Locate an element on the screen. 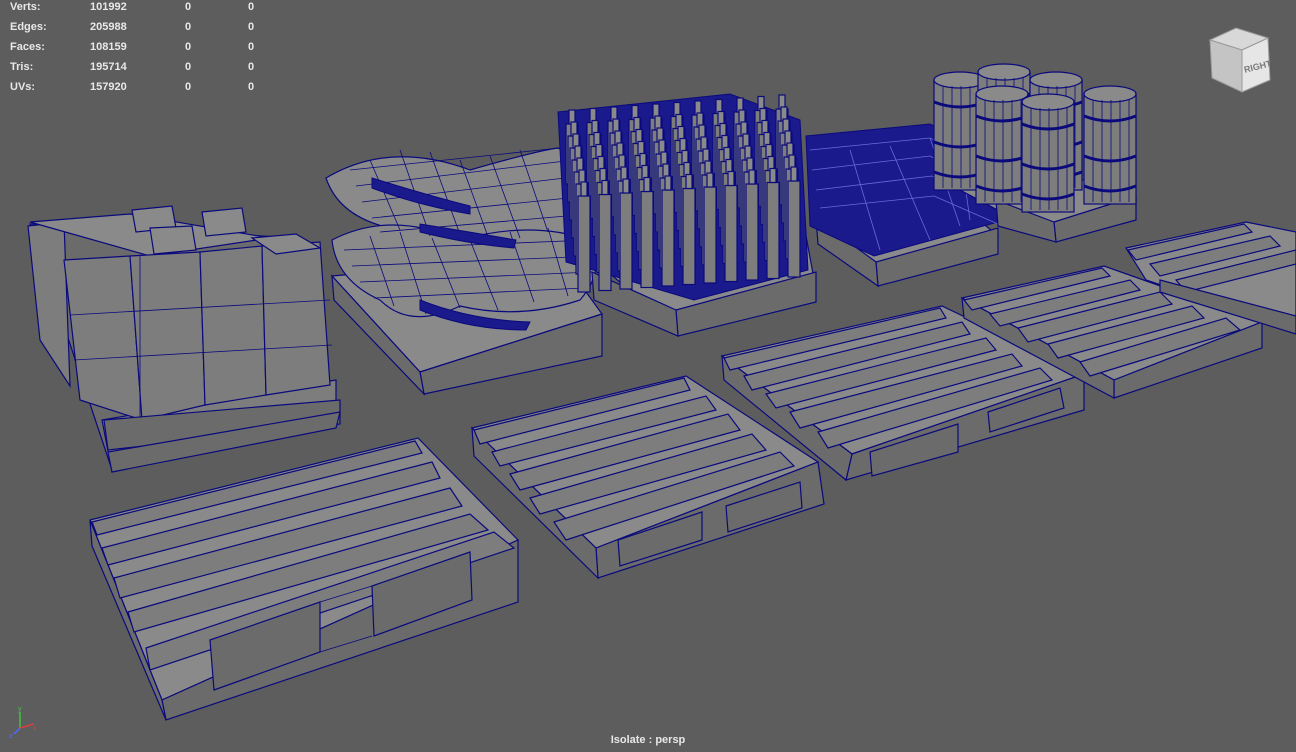 The width and height of the screenshot is (1296, 752). hud-value-total: 108159 is located at coordinates (108, 47).